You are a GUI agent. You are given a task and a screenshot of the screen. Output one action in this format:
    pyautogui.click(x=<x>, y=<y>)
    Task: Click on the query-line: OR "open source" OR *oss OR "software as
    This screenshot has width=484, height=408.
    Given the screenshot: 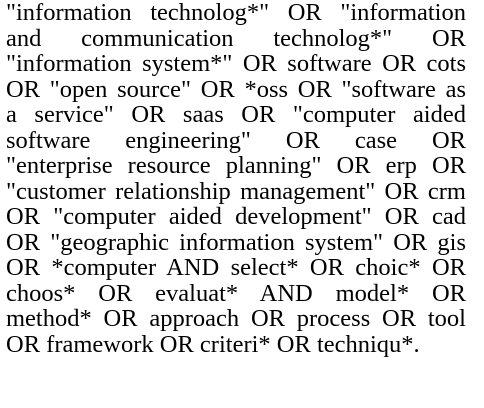 What is the action you would take?
    pyautogui.click(x=236, y=89)
    